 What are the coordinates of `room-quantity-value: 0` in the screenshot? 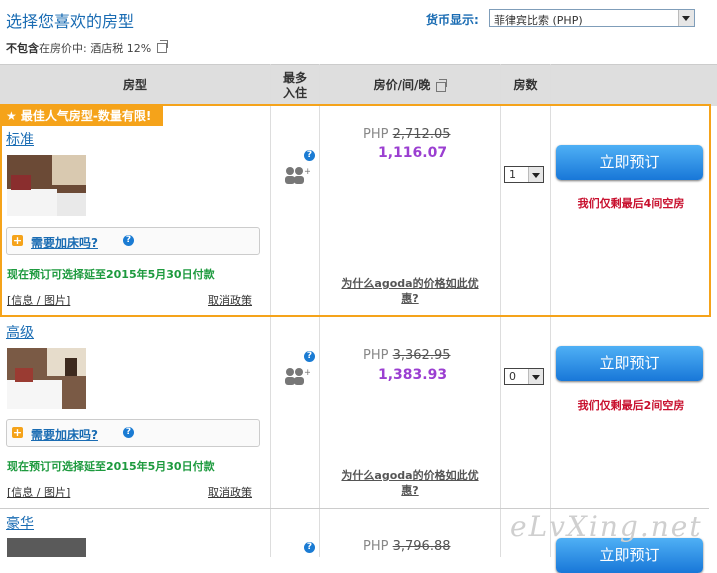 It's located at (512, 376).